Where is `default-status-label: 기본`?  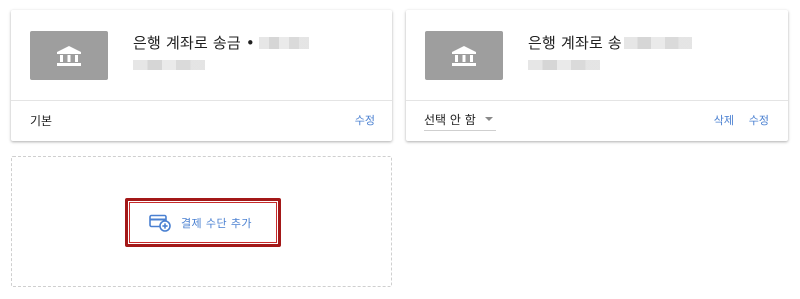 default-status-label: 기본 is located at coordinates (41, 121).